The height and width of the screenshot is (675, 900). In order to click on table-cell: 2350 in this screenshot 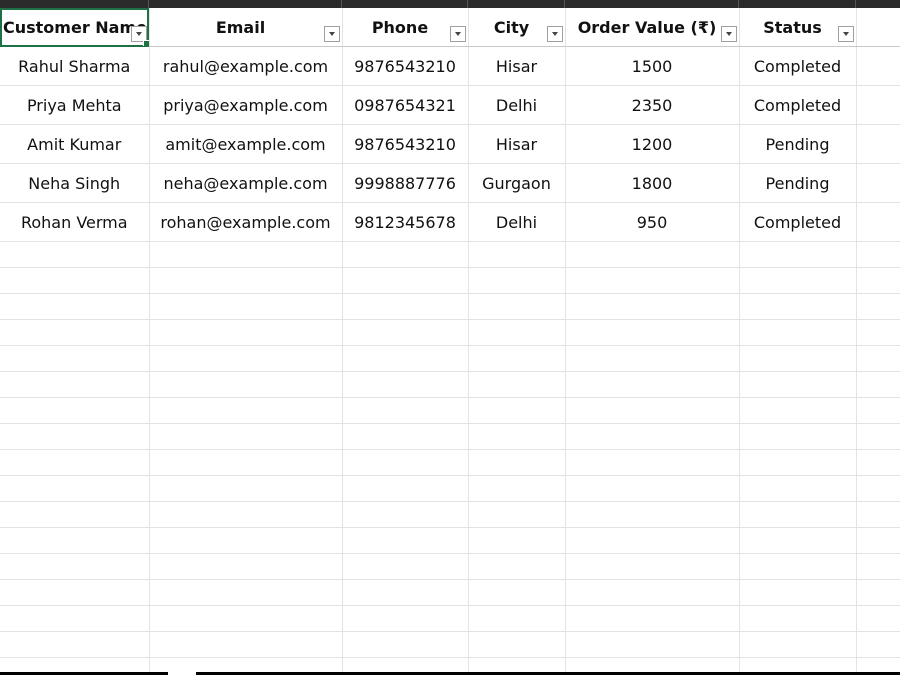, I will do `click(652, 105)`.